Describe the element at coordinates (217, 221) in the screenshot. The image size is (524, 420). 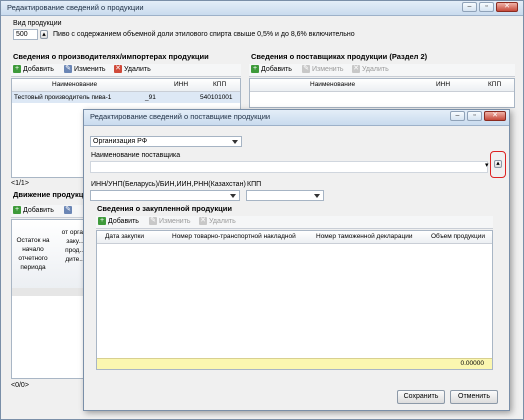
I see `purchase-delete-button: ✕ Удалить` at that location.